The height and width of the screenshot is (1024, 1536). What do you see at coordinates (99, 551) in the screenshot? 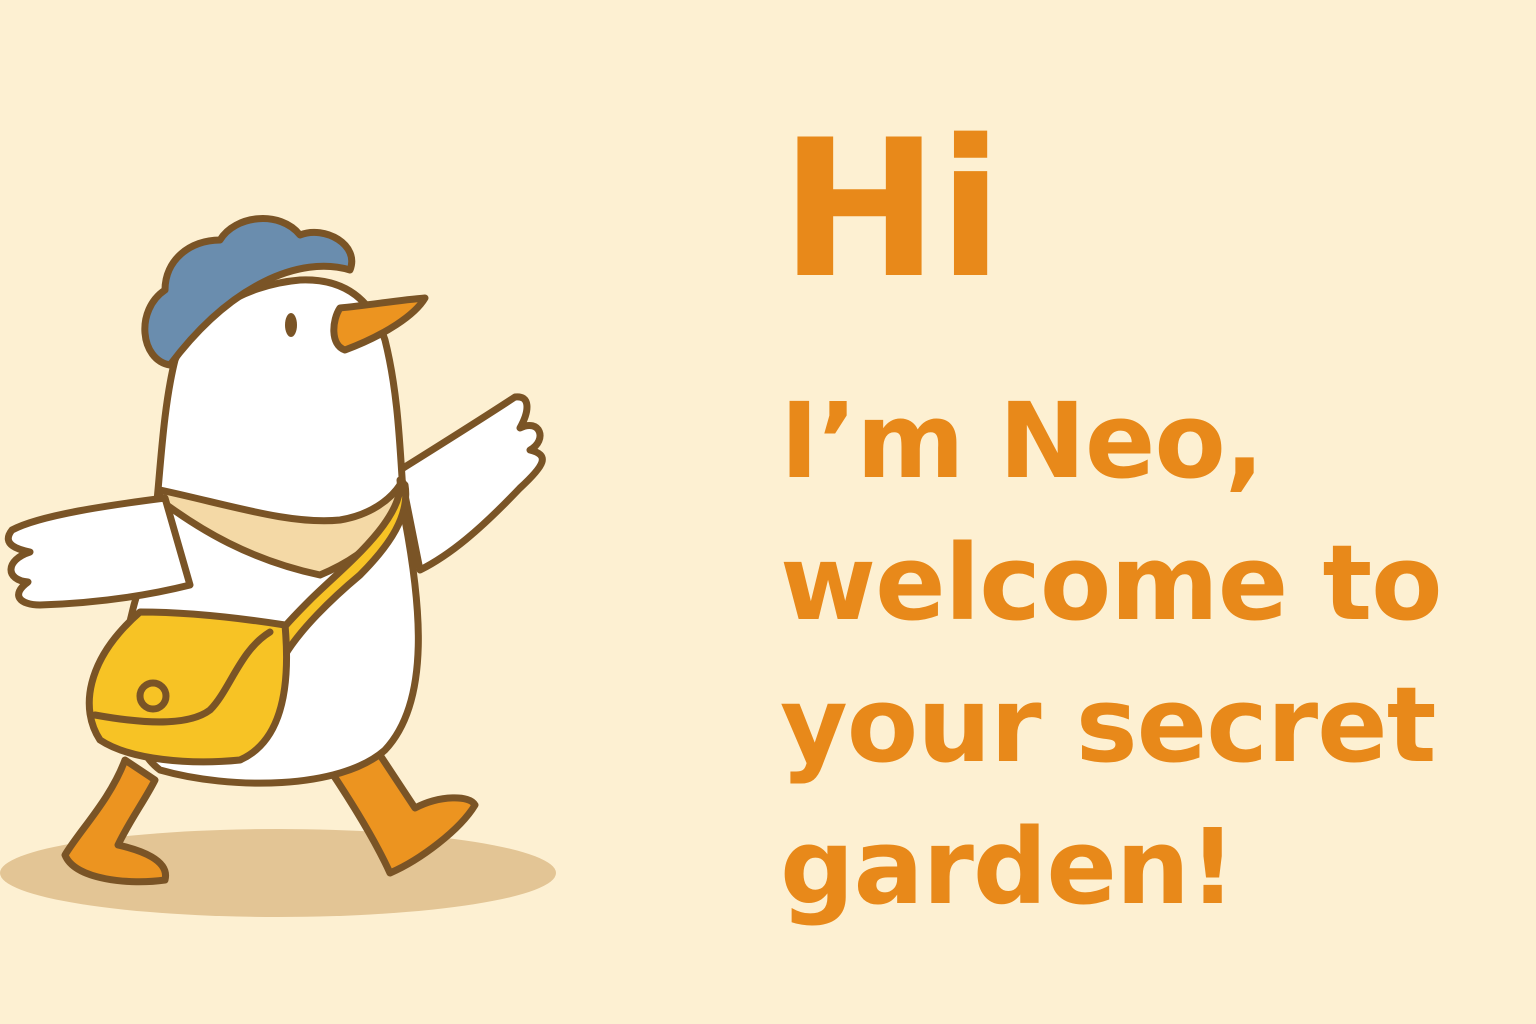
I see `left-wing` at bounding box center [99, 551].